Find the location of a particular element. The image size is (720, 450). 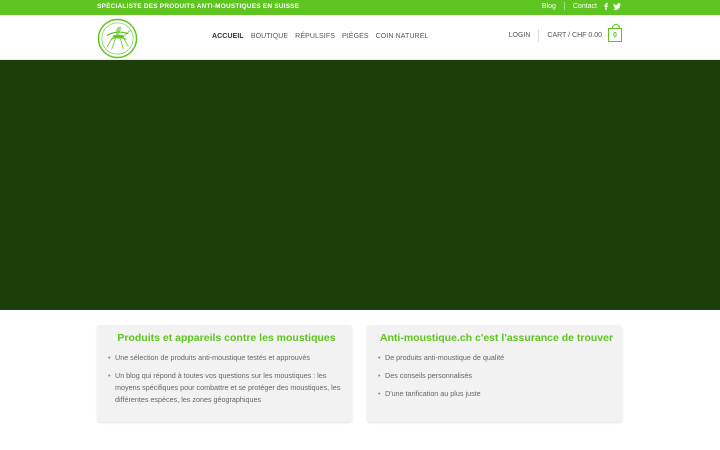

blog-link: Blog is located at coordinates (549, 6).